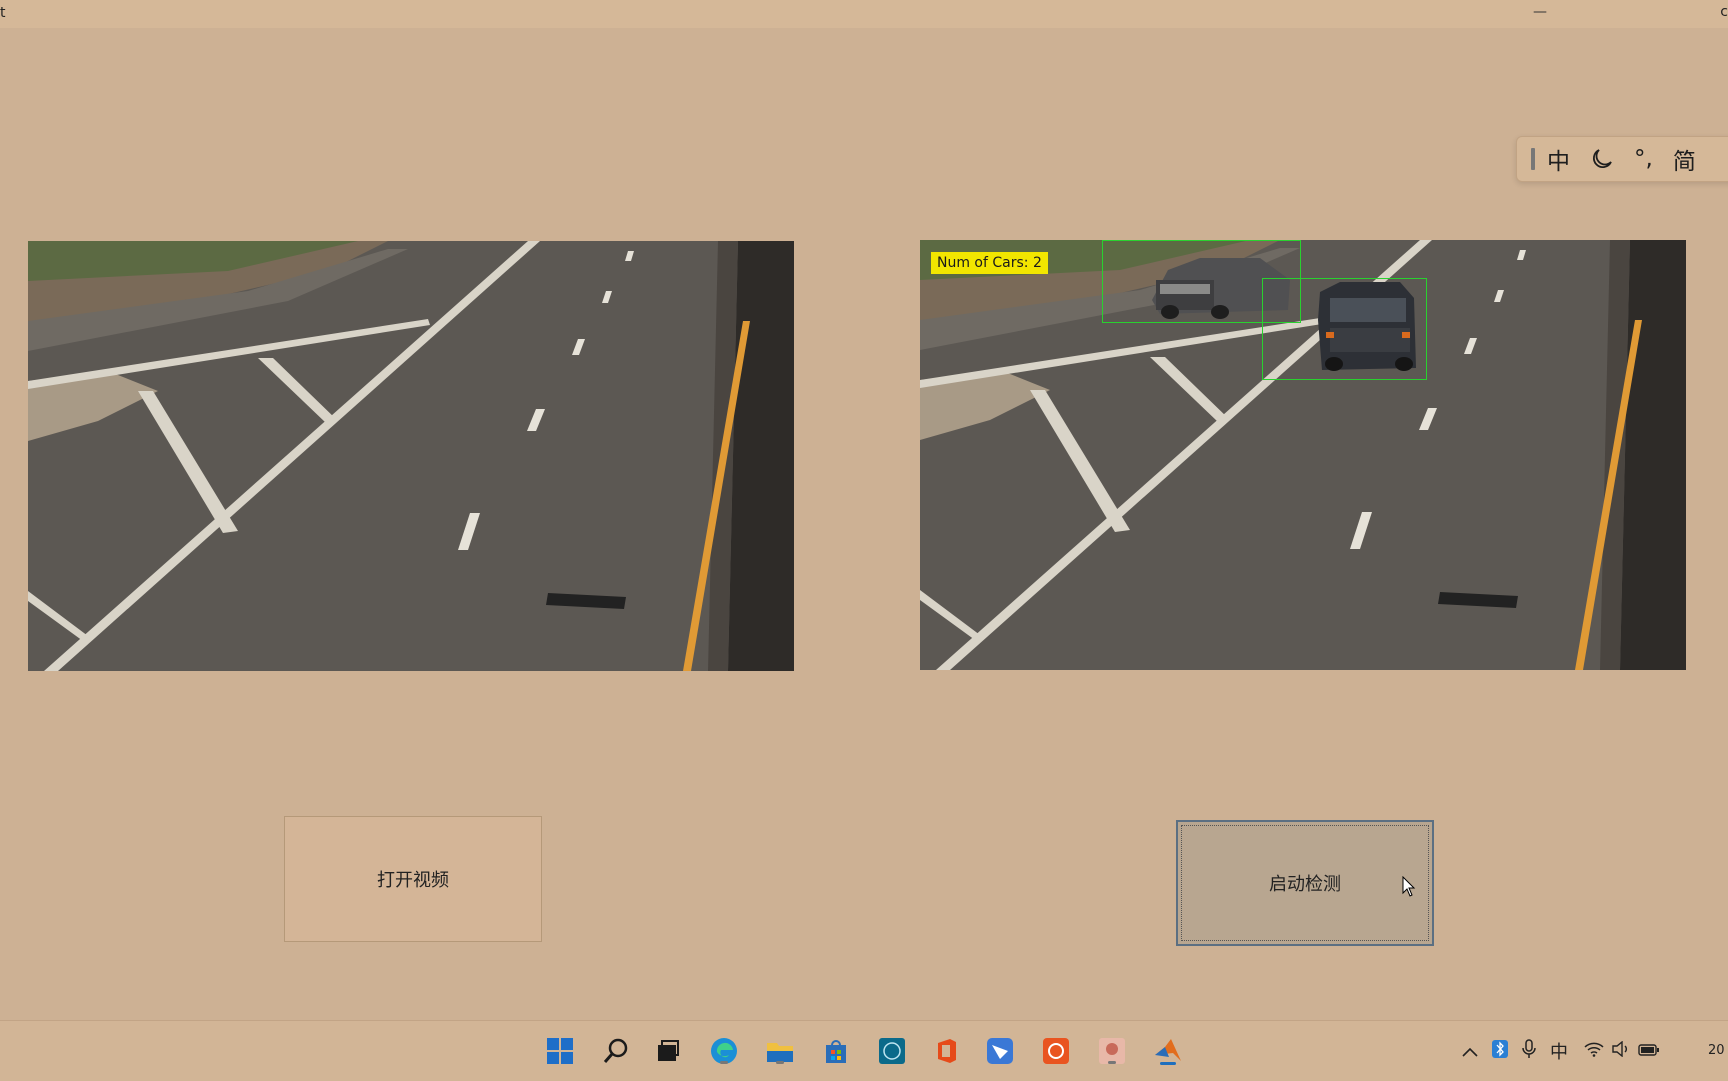 This screenshot has width=1728, height=1081. Describe the element at coordinates (989, 263) in the screenshot. I see `car-count-label: Num of Cars: 2` at that location.